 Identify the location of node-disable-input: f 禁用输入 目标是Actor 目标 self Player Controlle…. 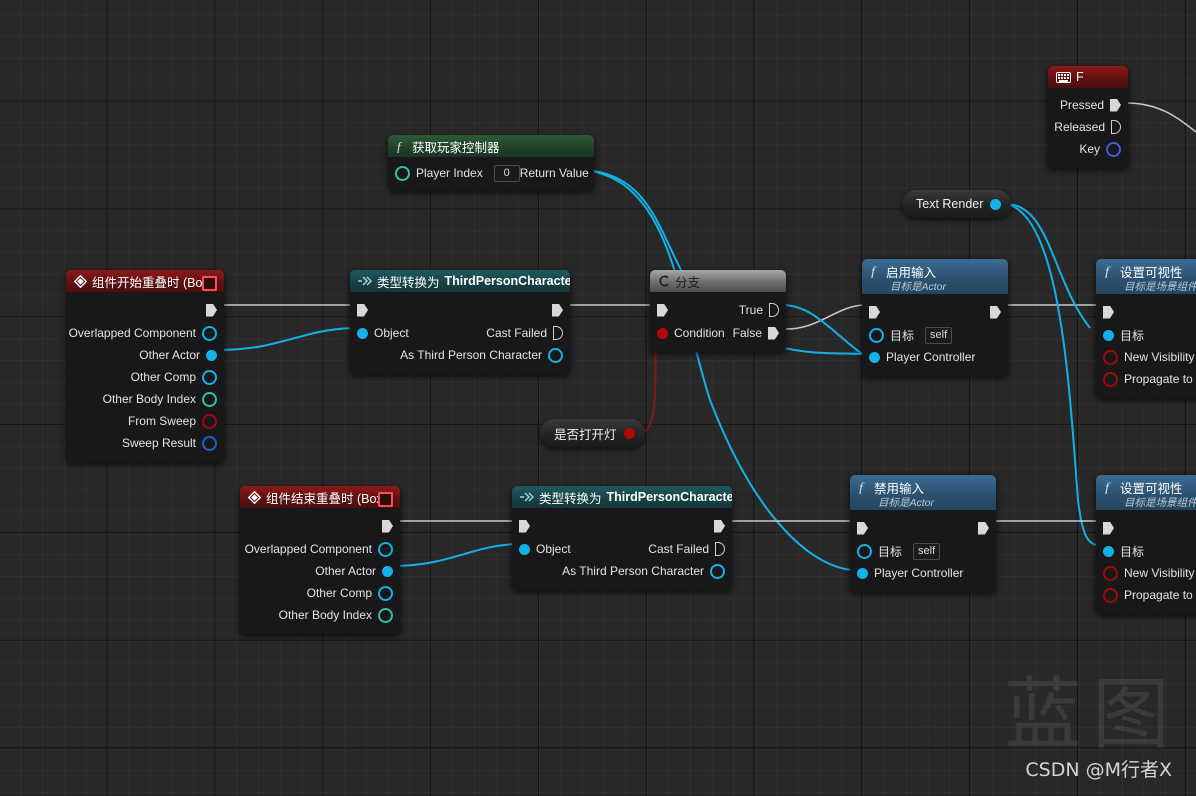
(923, 533).